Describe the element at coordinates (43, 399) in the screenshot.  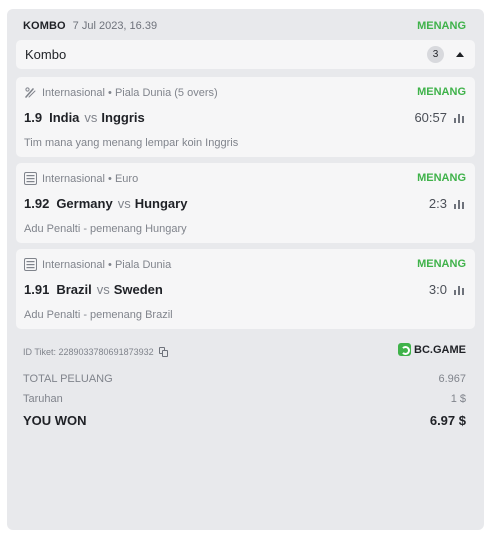
I see `stake-label: Taruhan` at that location.